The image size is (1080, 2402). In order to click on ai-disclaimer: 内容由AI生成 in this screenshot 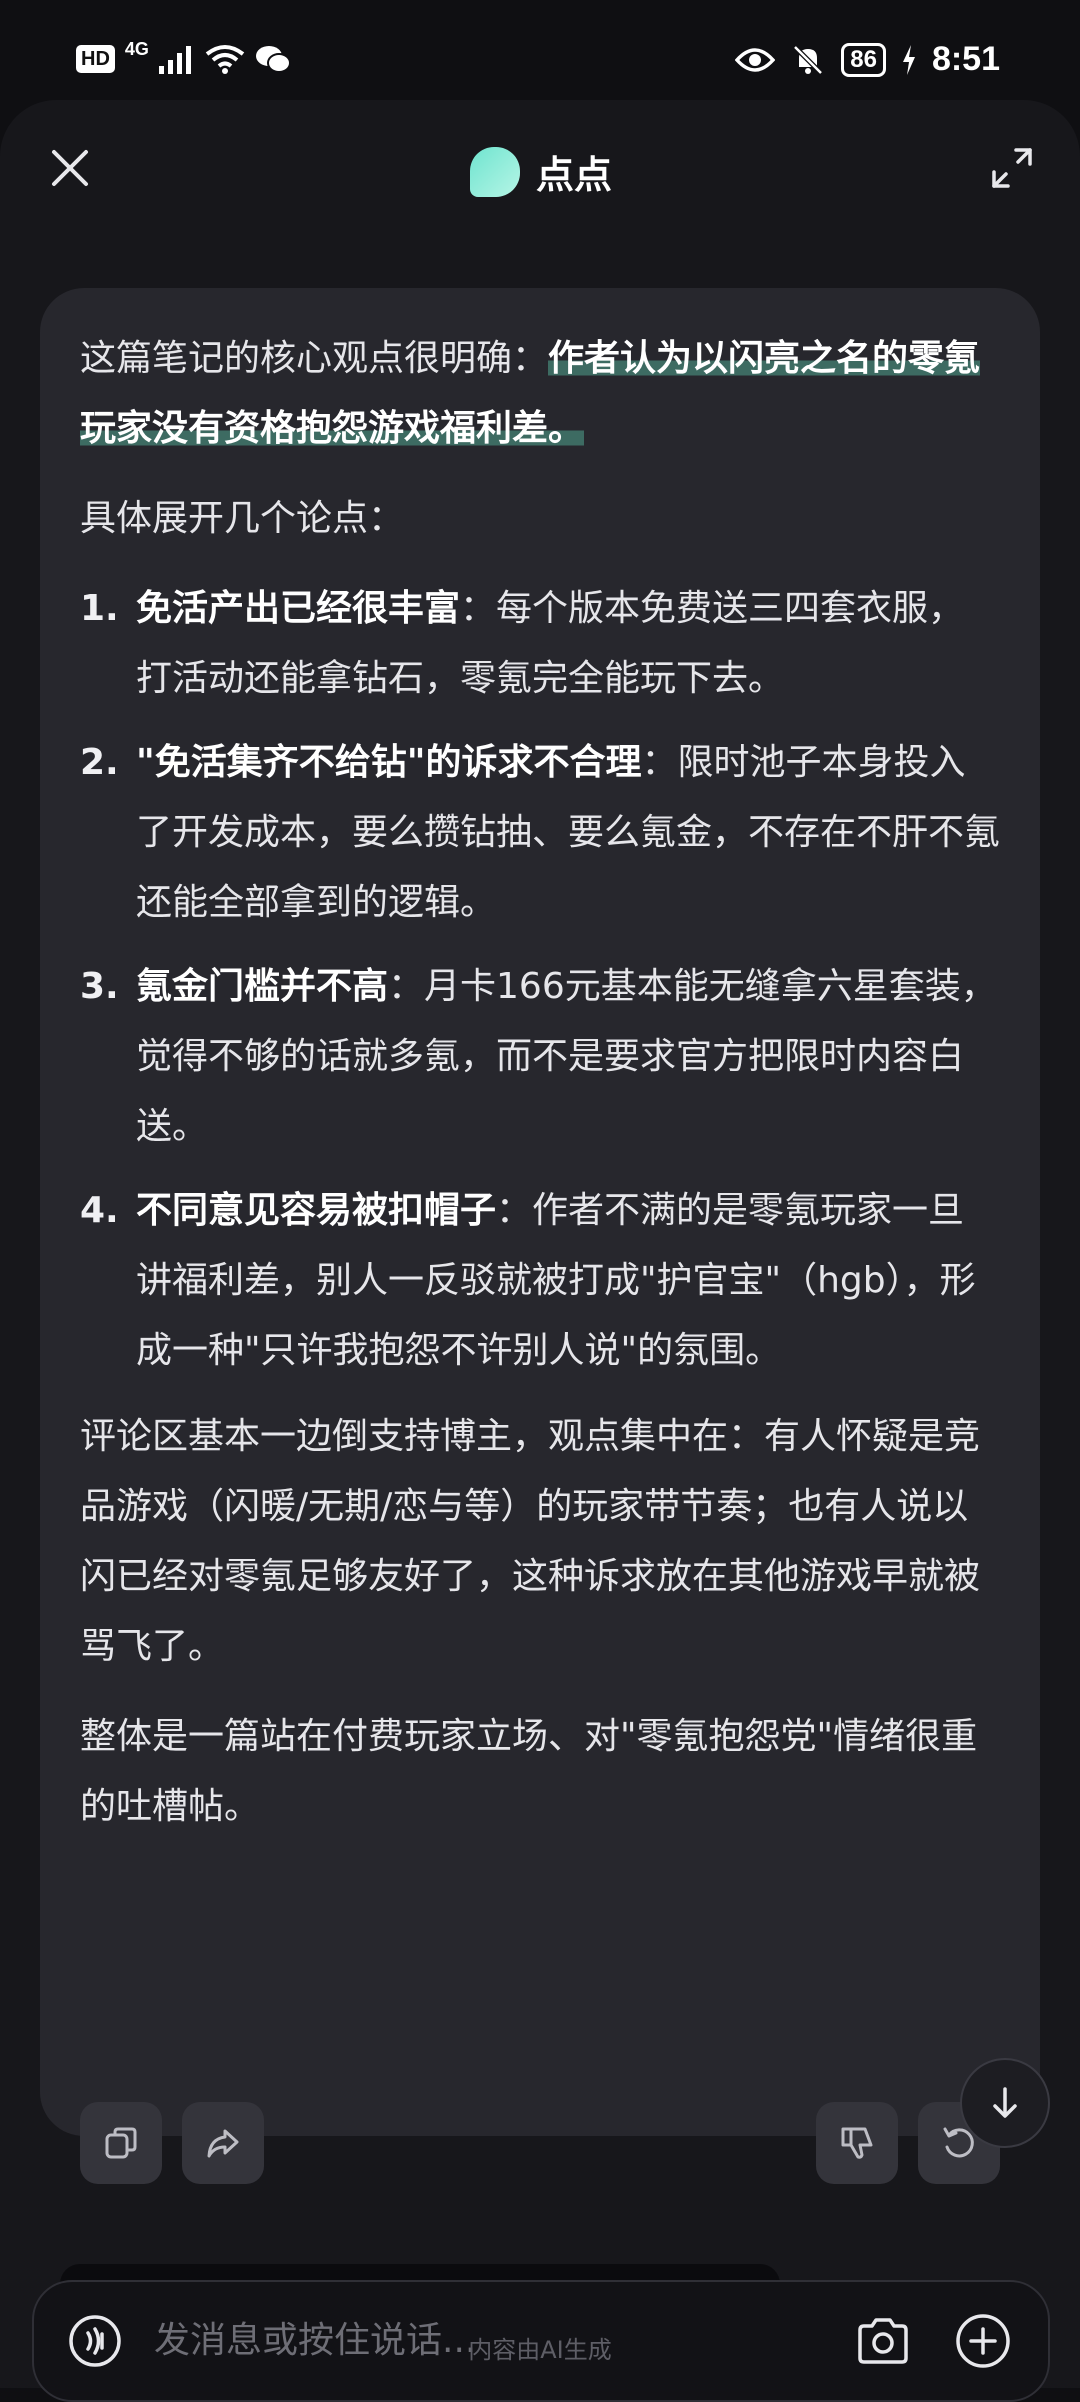, I will do `click(540, 2350)`.